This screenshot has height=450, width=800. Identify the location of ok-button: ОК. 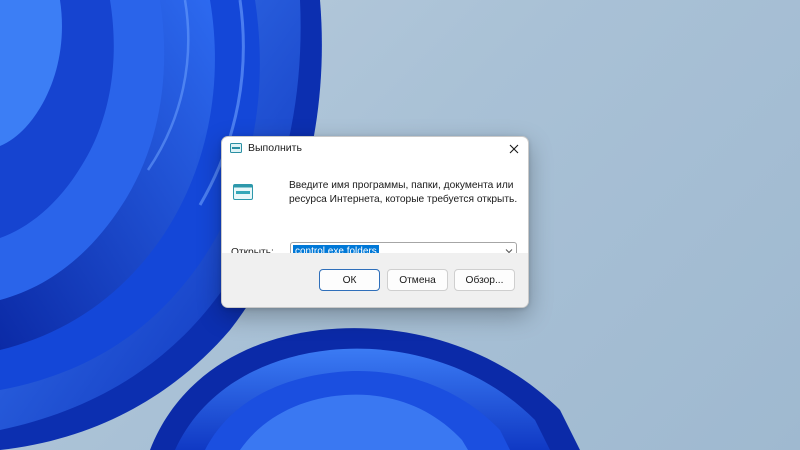
(349, 280).